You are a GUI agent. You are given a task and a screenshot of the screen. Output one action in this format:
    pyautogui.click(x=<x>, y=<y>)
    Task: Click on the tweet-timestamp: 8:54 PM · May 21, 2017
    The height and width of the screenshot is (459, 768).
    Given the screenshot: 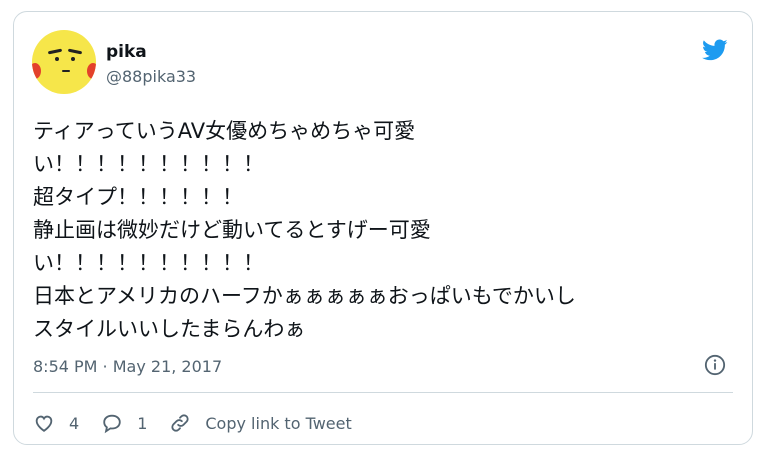 What is the action you would take?
    pyautogui.click(x=127, y=366)
    